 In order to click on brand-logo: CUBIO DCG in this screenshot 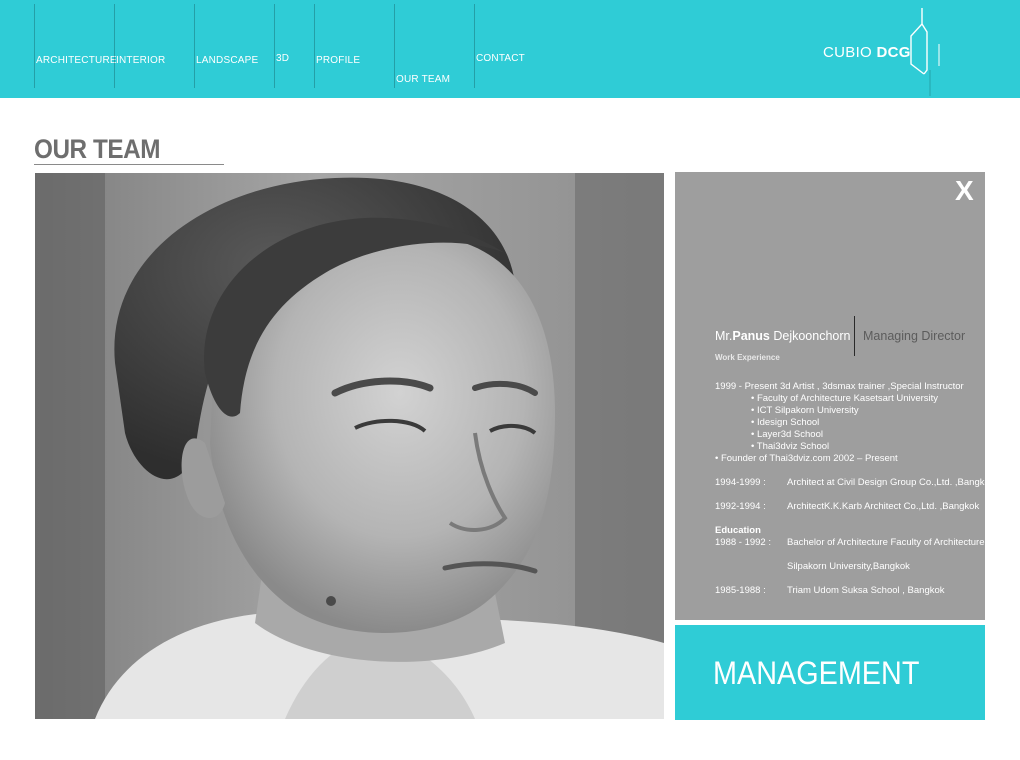, I will do `click(867, 52)`.